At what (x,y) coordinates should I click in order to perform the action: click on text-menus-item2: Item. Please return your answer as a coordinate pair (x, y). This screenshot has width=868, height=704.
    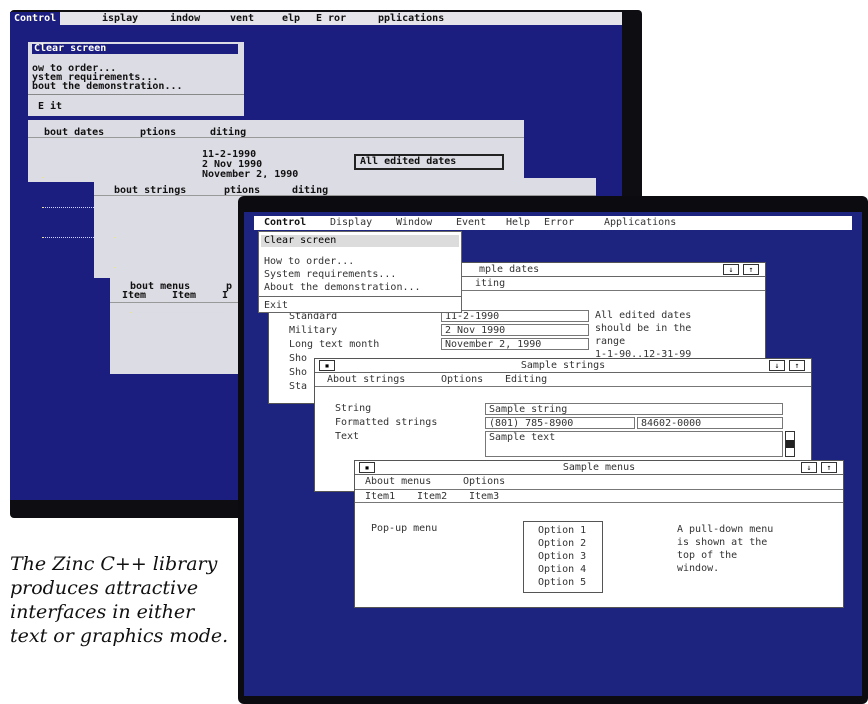
    Looking at the image, I should click on (184, 296).